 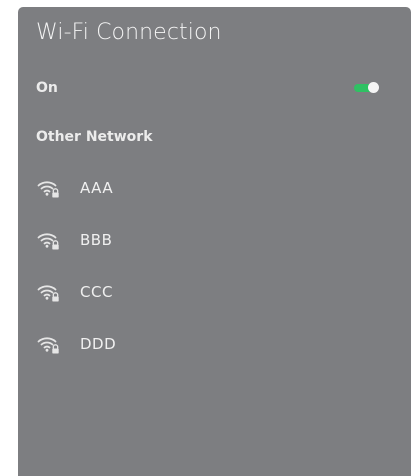 I want to click on network-item-aaa: AAA, so click(x=214, y=198).